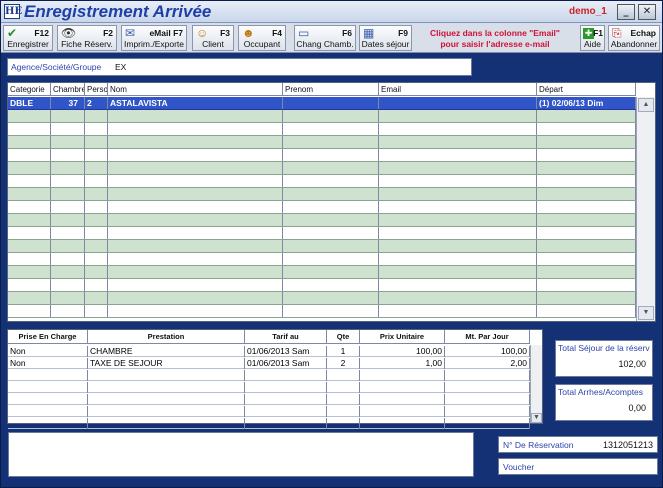  I want to click on notes-textarea, so click(241, 454).